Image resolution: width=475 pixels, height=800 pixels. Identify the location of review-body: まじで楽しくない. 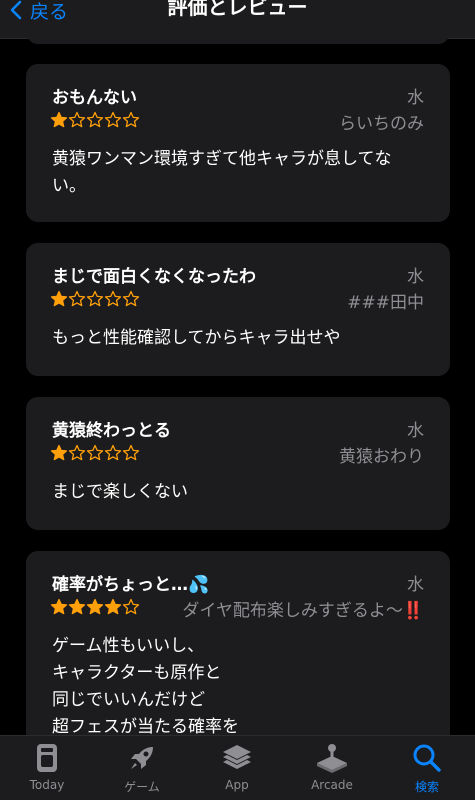
(238, 492).